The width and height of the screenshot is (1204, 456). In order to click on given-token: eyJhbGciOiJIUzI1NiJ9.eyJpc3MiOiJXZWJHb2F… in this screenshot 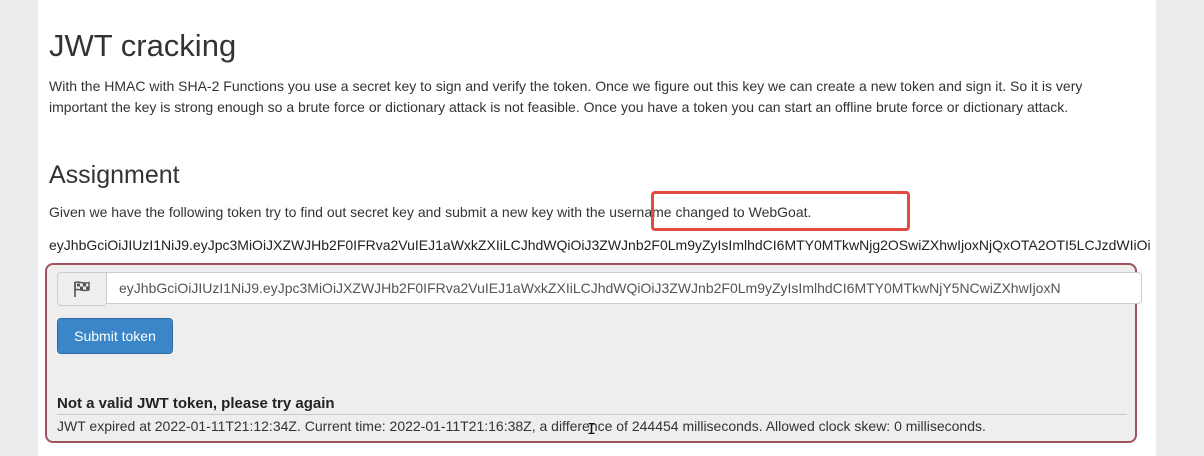, I will do `click(600, 245)`.